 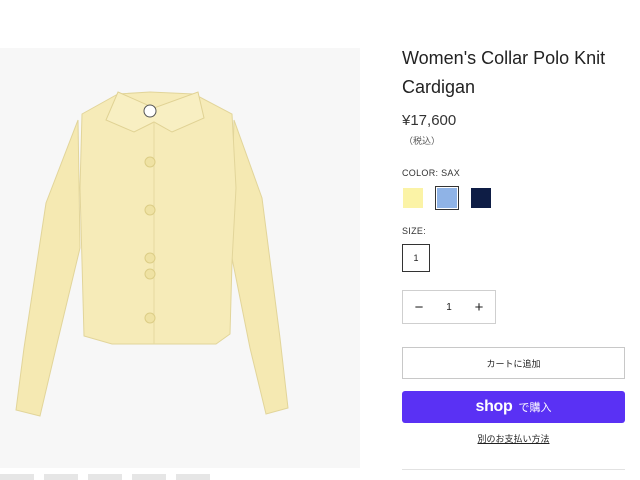 I want to click on product-price: ¥17,600, so click(x=429, y=120).